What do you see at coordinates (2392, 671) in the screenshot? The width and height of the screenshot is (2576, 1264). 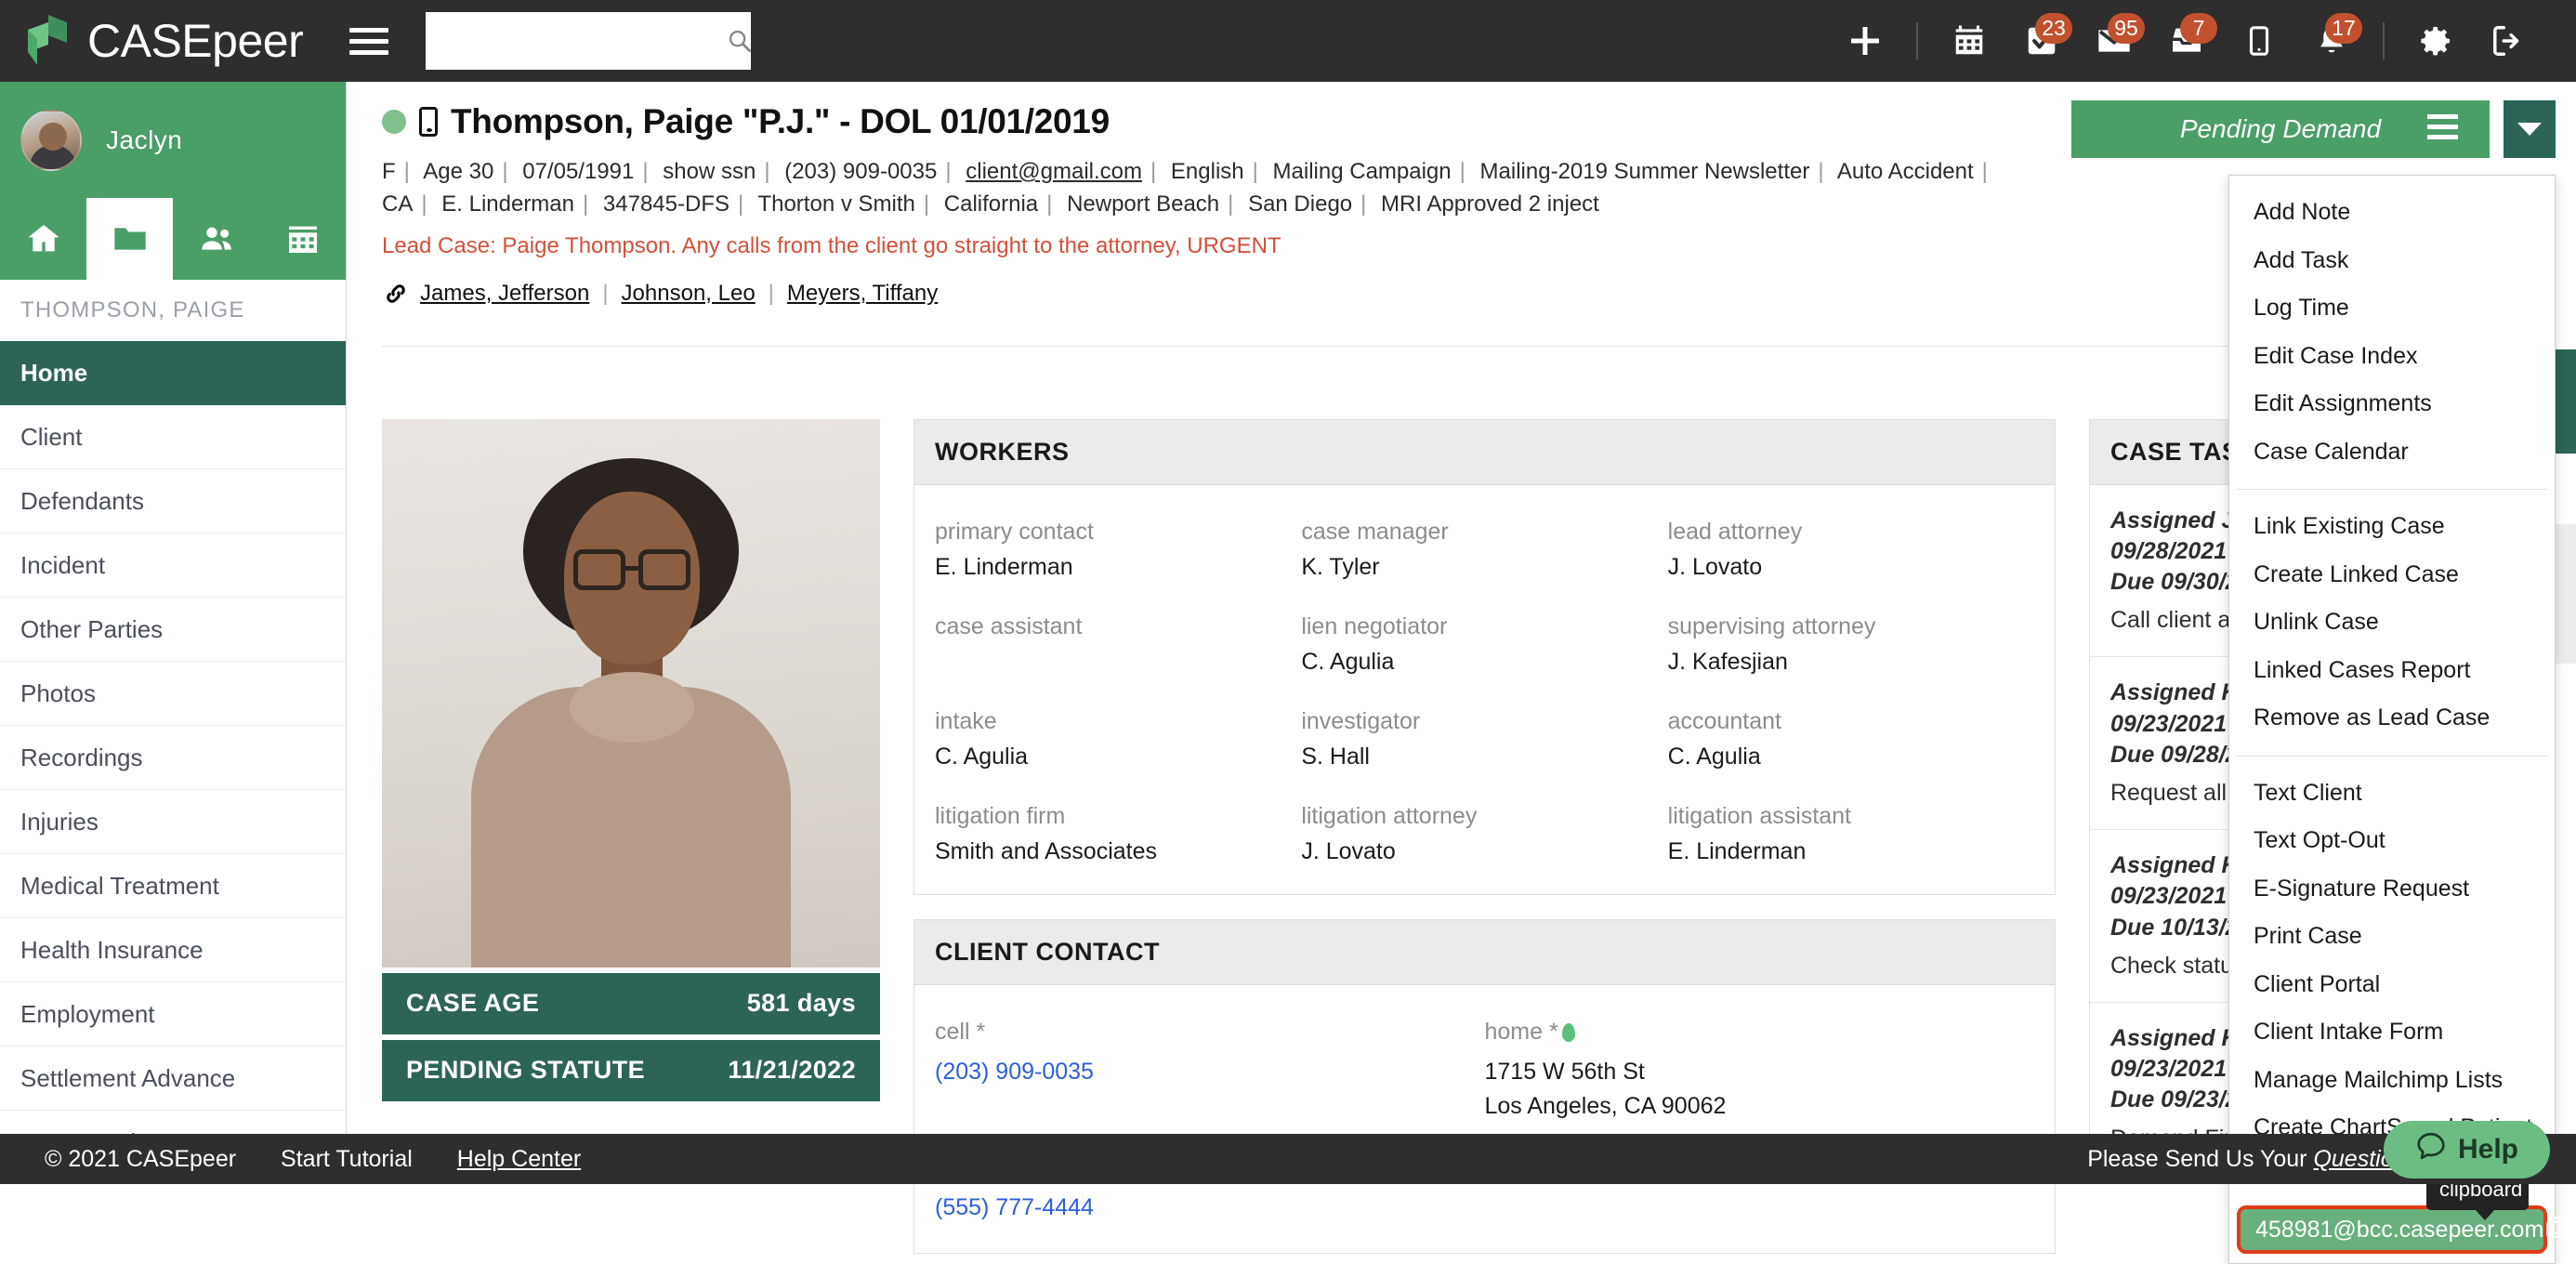 I see `menu-item-linked-cases-report: Linked Cases Report` at bounding box center [2392, 671].